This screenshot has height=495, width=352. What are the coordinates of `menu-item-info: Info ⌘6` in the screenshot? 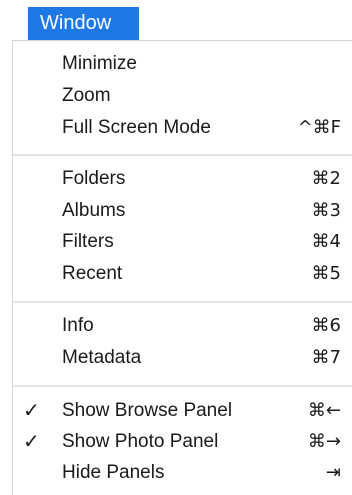 It's located at (182, 326).